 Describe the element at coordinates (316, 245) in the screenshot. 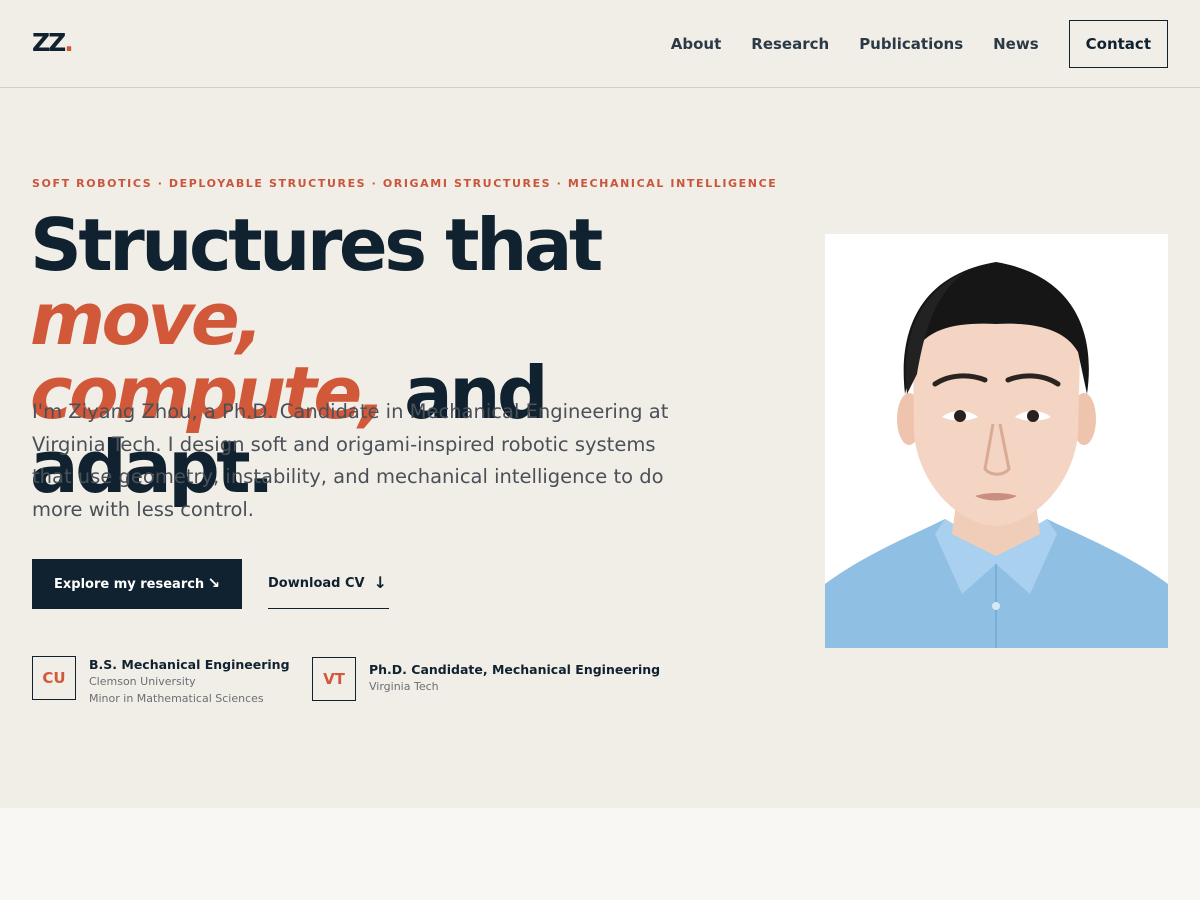

I see `headline-part1: Structures that` at that location.